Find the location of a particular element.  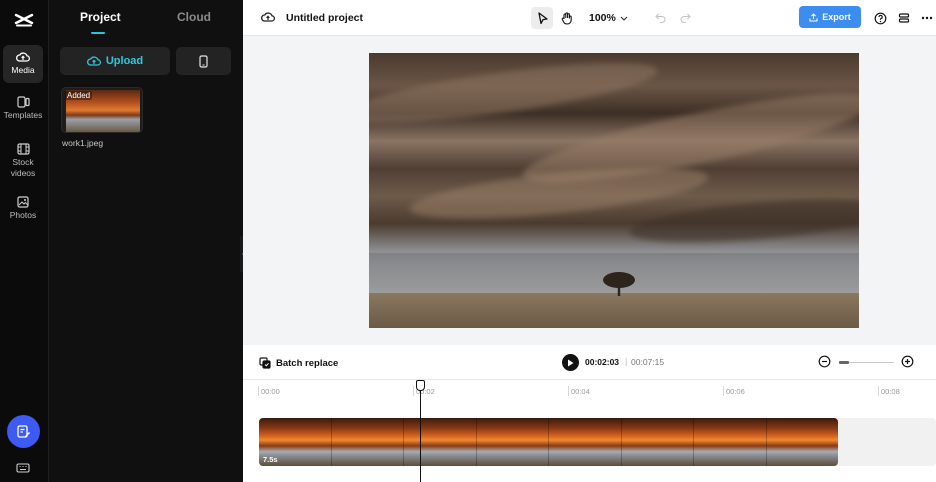

more-dots-icon is located at coordinates (927, 18).